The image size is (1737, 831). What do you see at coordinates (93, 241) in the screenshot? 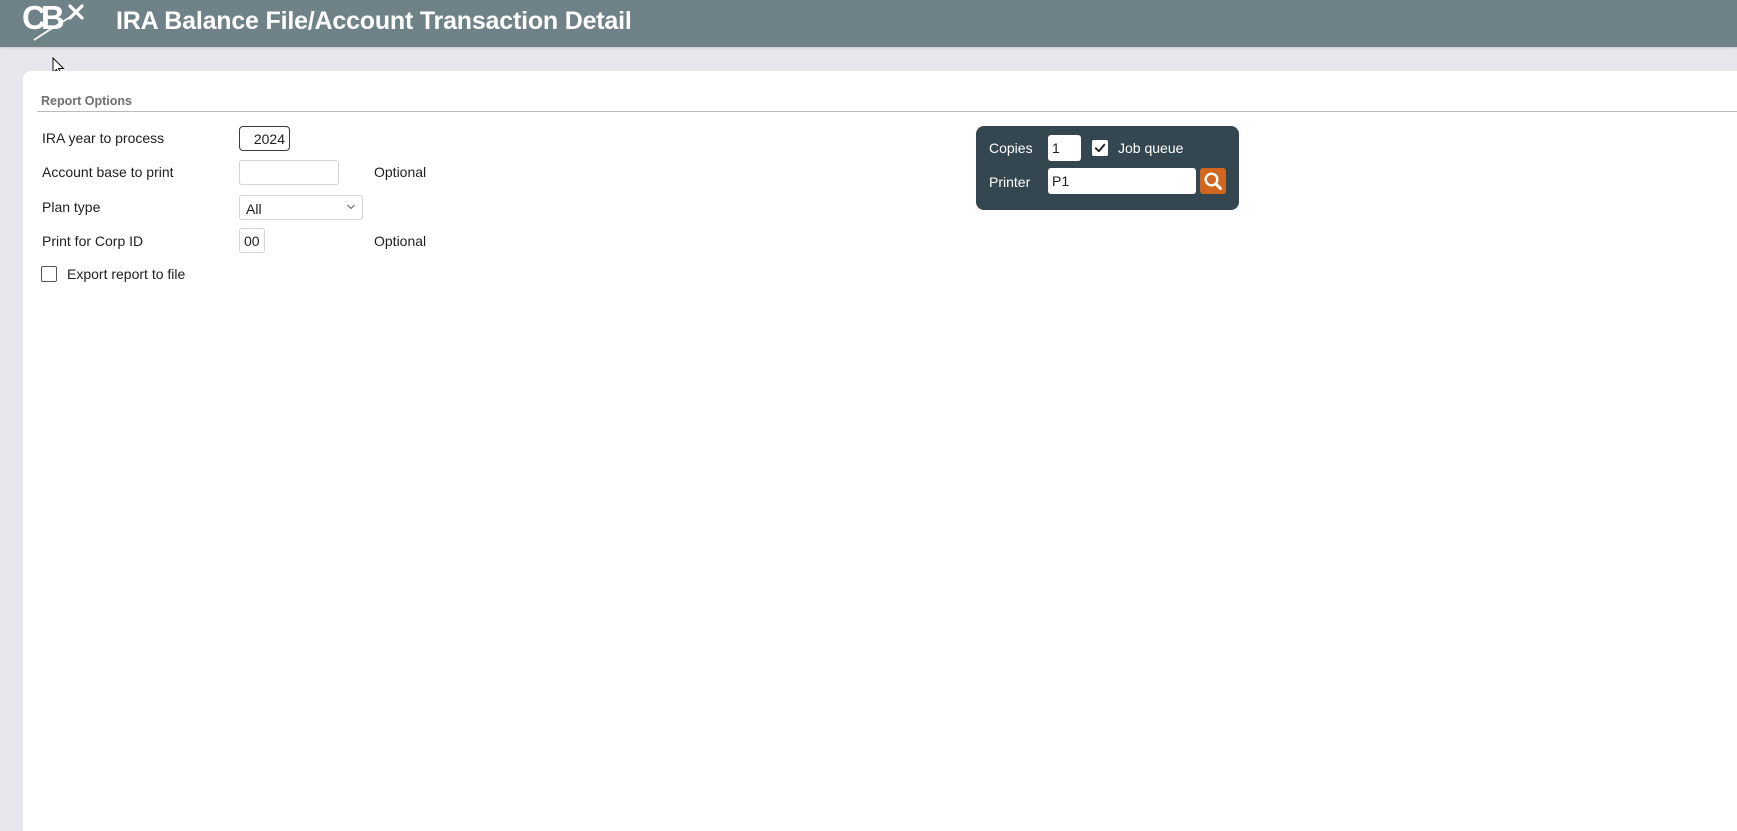
I see `corp-id-label: Print for Corp ID` at bounding box center [93, 241].